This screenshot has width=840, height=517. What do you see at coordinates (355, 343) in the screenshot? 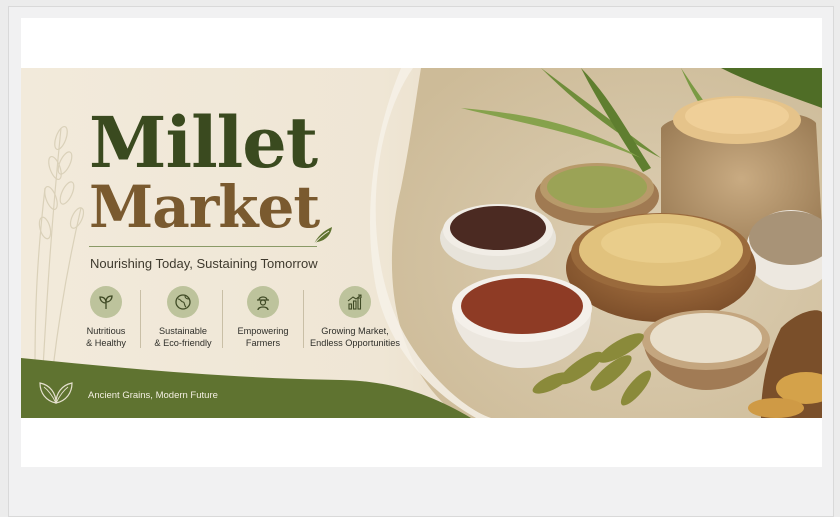
I see `feature-label-line2: Endless Opportunities` at bounding box center [355, 343].